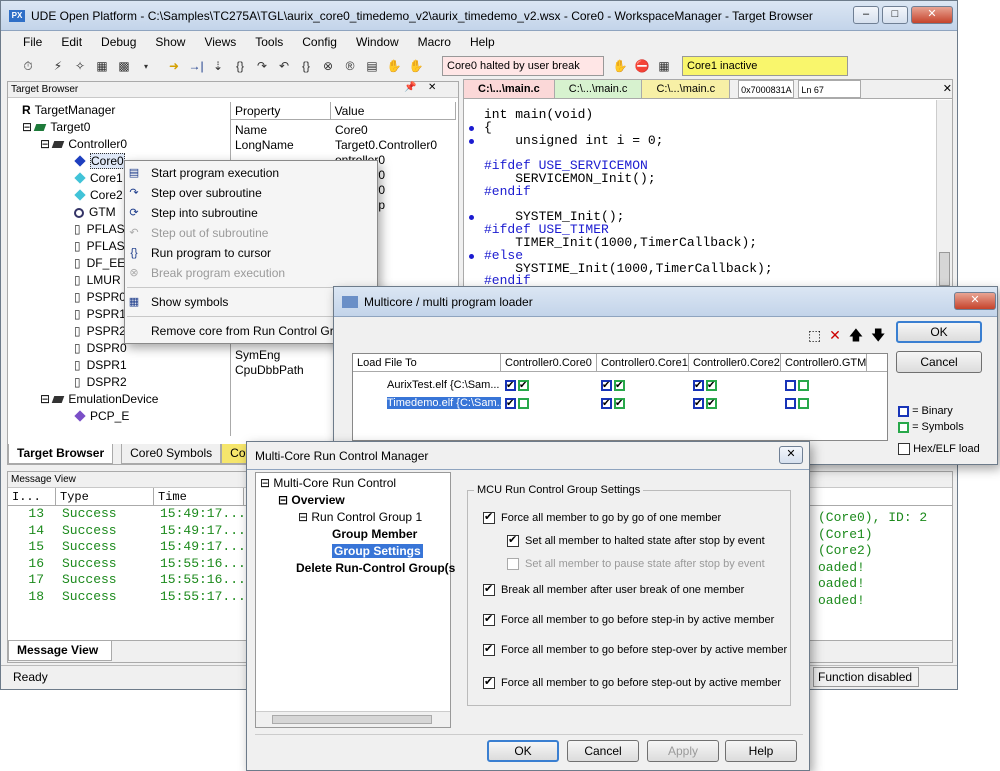 The width and height of the screenshot is (1000, 771). I want to click on loader-cancel-button: Cancel, so click(939, 362).